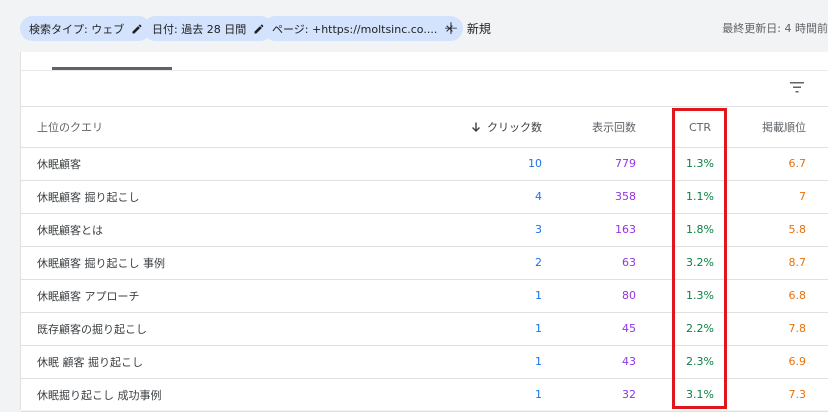 This screenshot has height=412, width=828. I want to click on clicks-cell: 10, so click(535, 163).